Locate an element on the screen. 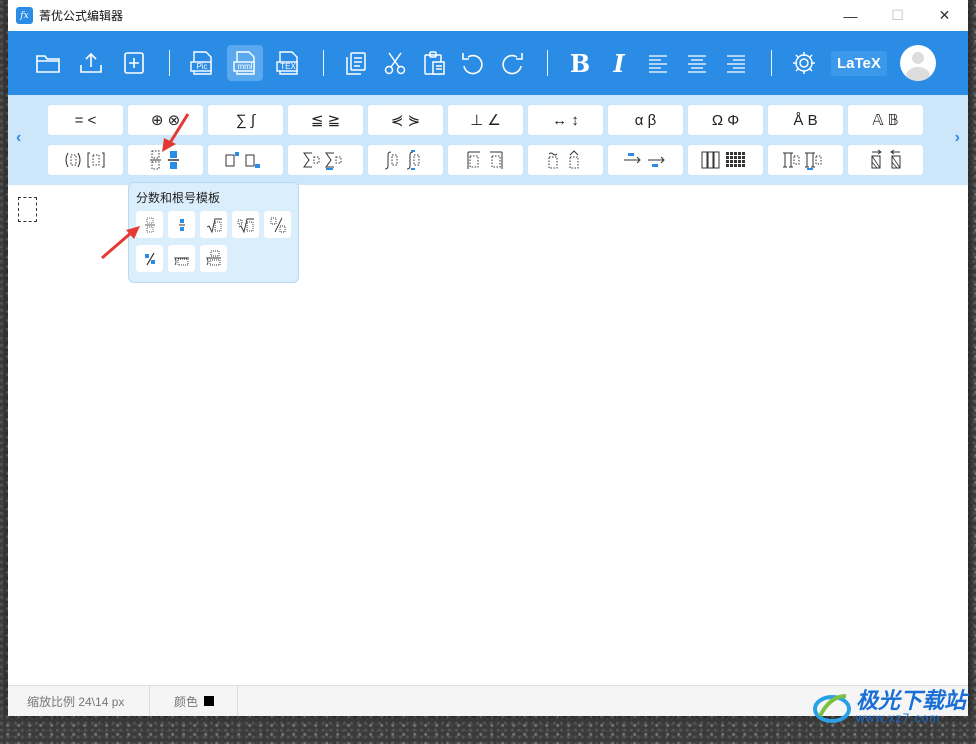 This screenshot has width=976, height=744. relations-button: = < is located at coordinates (85, 120).